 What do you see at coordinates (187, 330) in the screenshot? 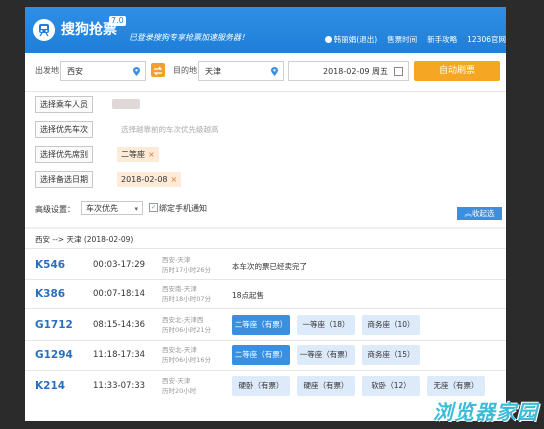
I see `duration-text: 历时06小时21分` at bounding box center [187, 330].